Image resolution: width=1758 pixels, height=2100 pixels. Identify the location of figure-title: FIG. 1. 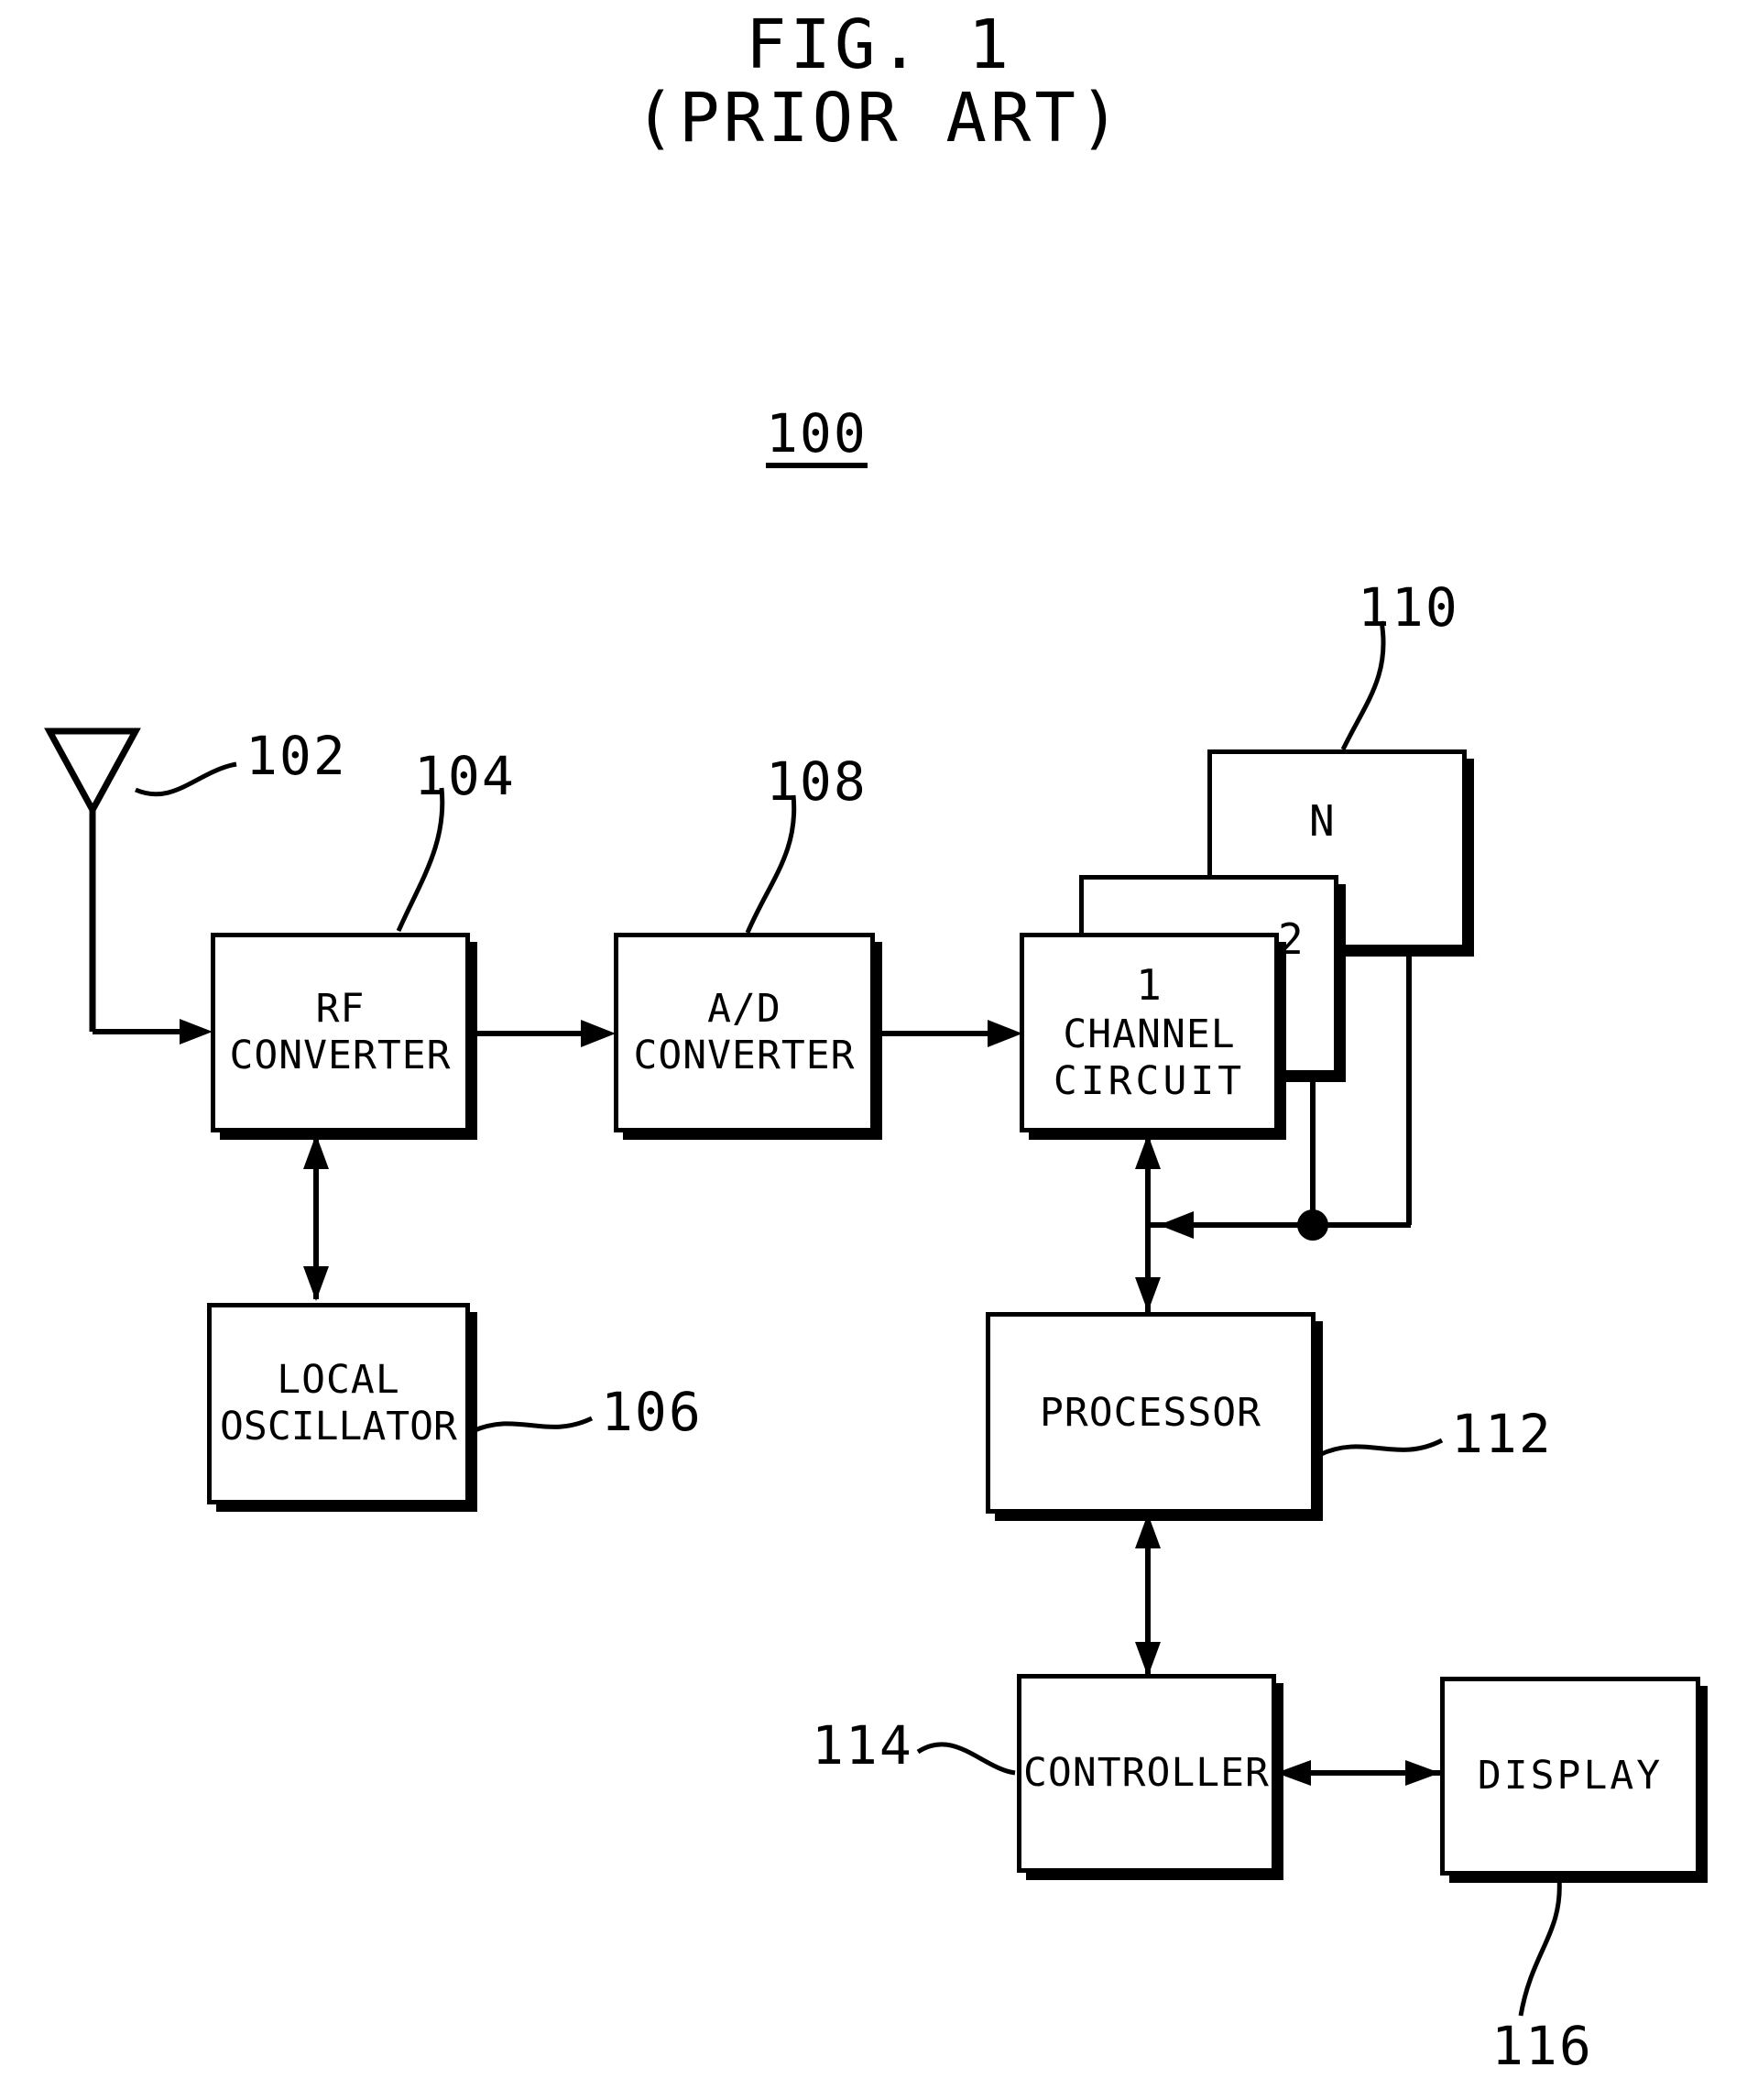
(879, 44).